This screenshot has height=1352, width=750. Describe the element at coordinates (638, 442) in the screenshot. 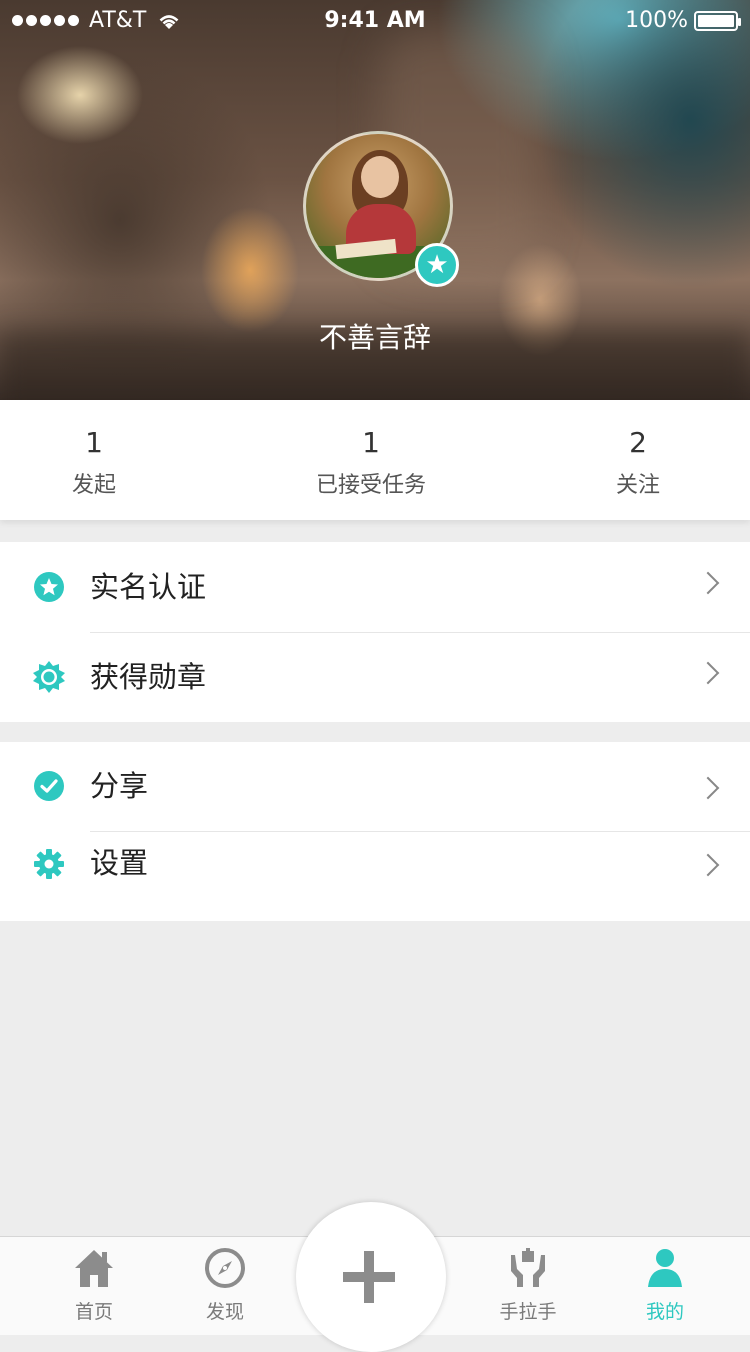

I see `stat-value: 2` at that location.